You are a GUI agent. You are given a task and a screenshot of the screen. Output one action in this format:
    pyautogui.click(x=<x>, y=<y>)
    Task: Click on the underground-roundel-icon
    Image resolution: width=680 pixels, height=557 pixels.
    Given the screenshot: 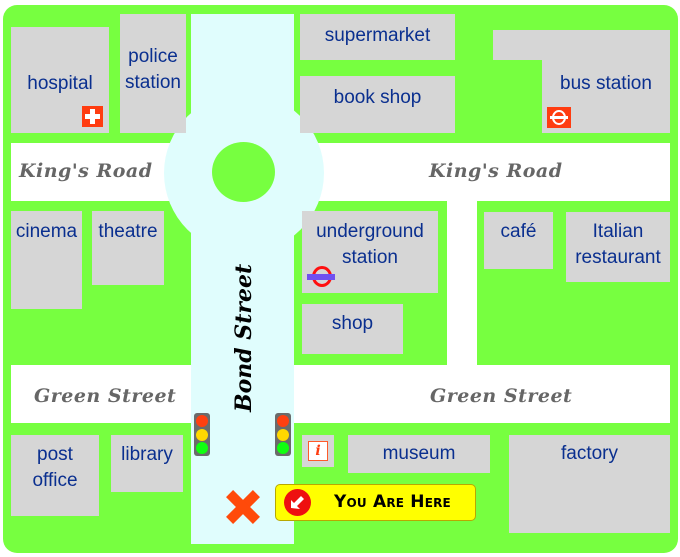 What is the action you would take?
    pyautogui.click(x=321, y=277)
    